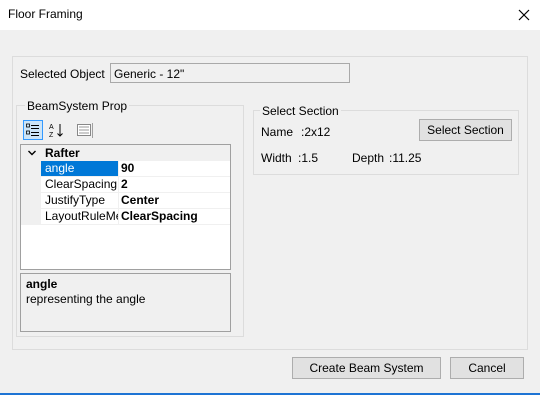 This screenshot has height=395, width=540. I want to click on close-icon, so click(524, 15).